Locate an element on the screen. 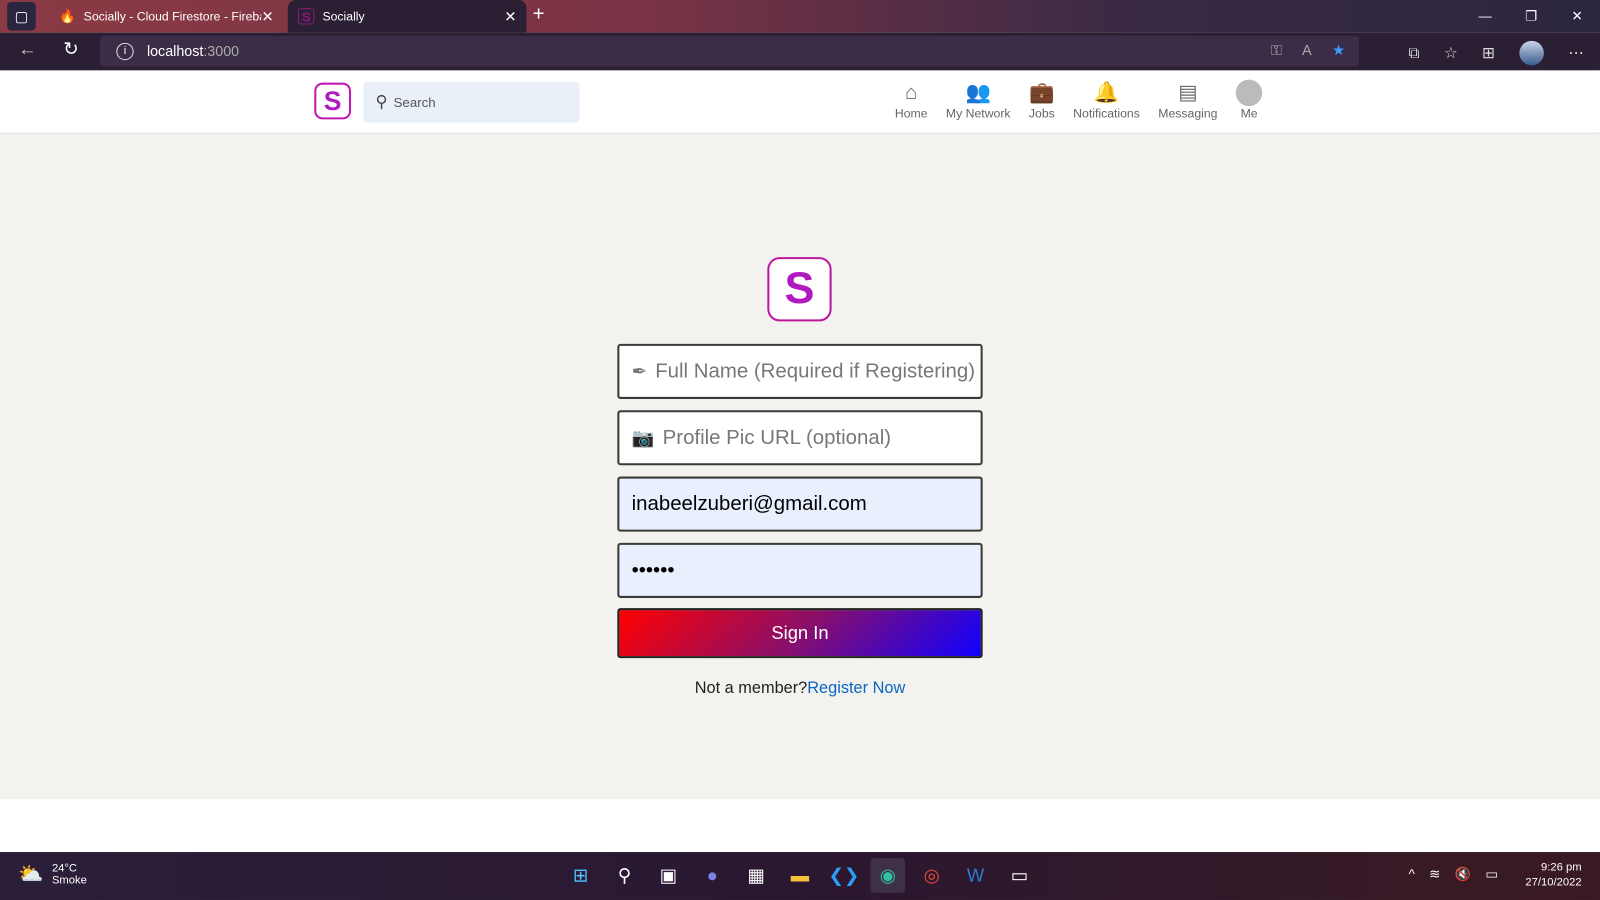 The image size is (1600, 900). page-footer-blank is located at coordinates (800, 825).